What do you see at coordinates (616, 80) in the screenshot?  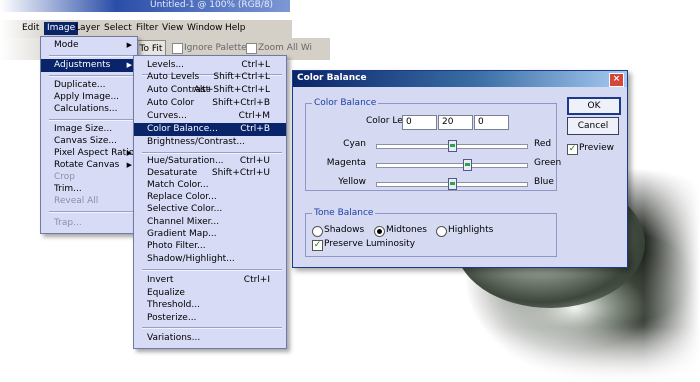 I see `close-icon: ×` at bounding box center [616, 80].